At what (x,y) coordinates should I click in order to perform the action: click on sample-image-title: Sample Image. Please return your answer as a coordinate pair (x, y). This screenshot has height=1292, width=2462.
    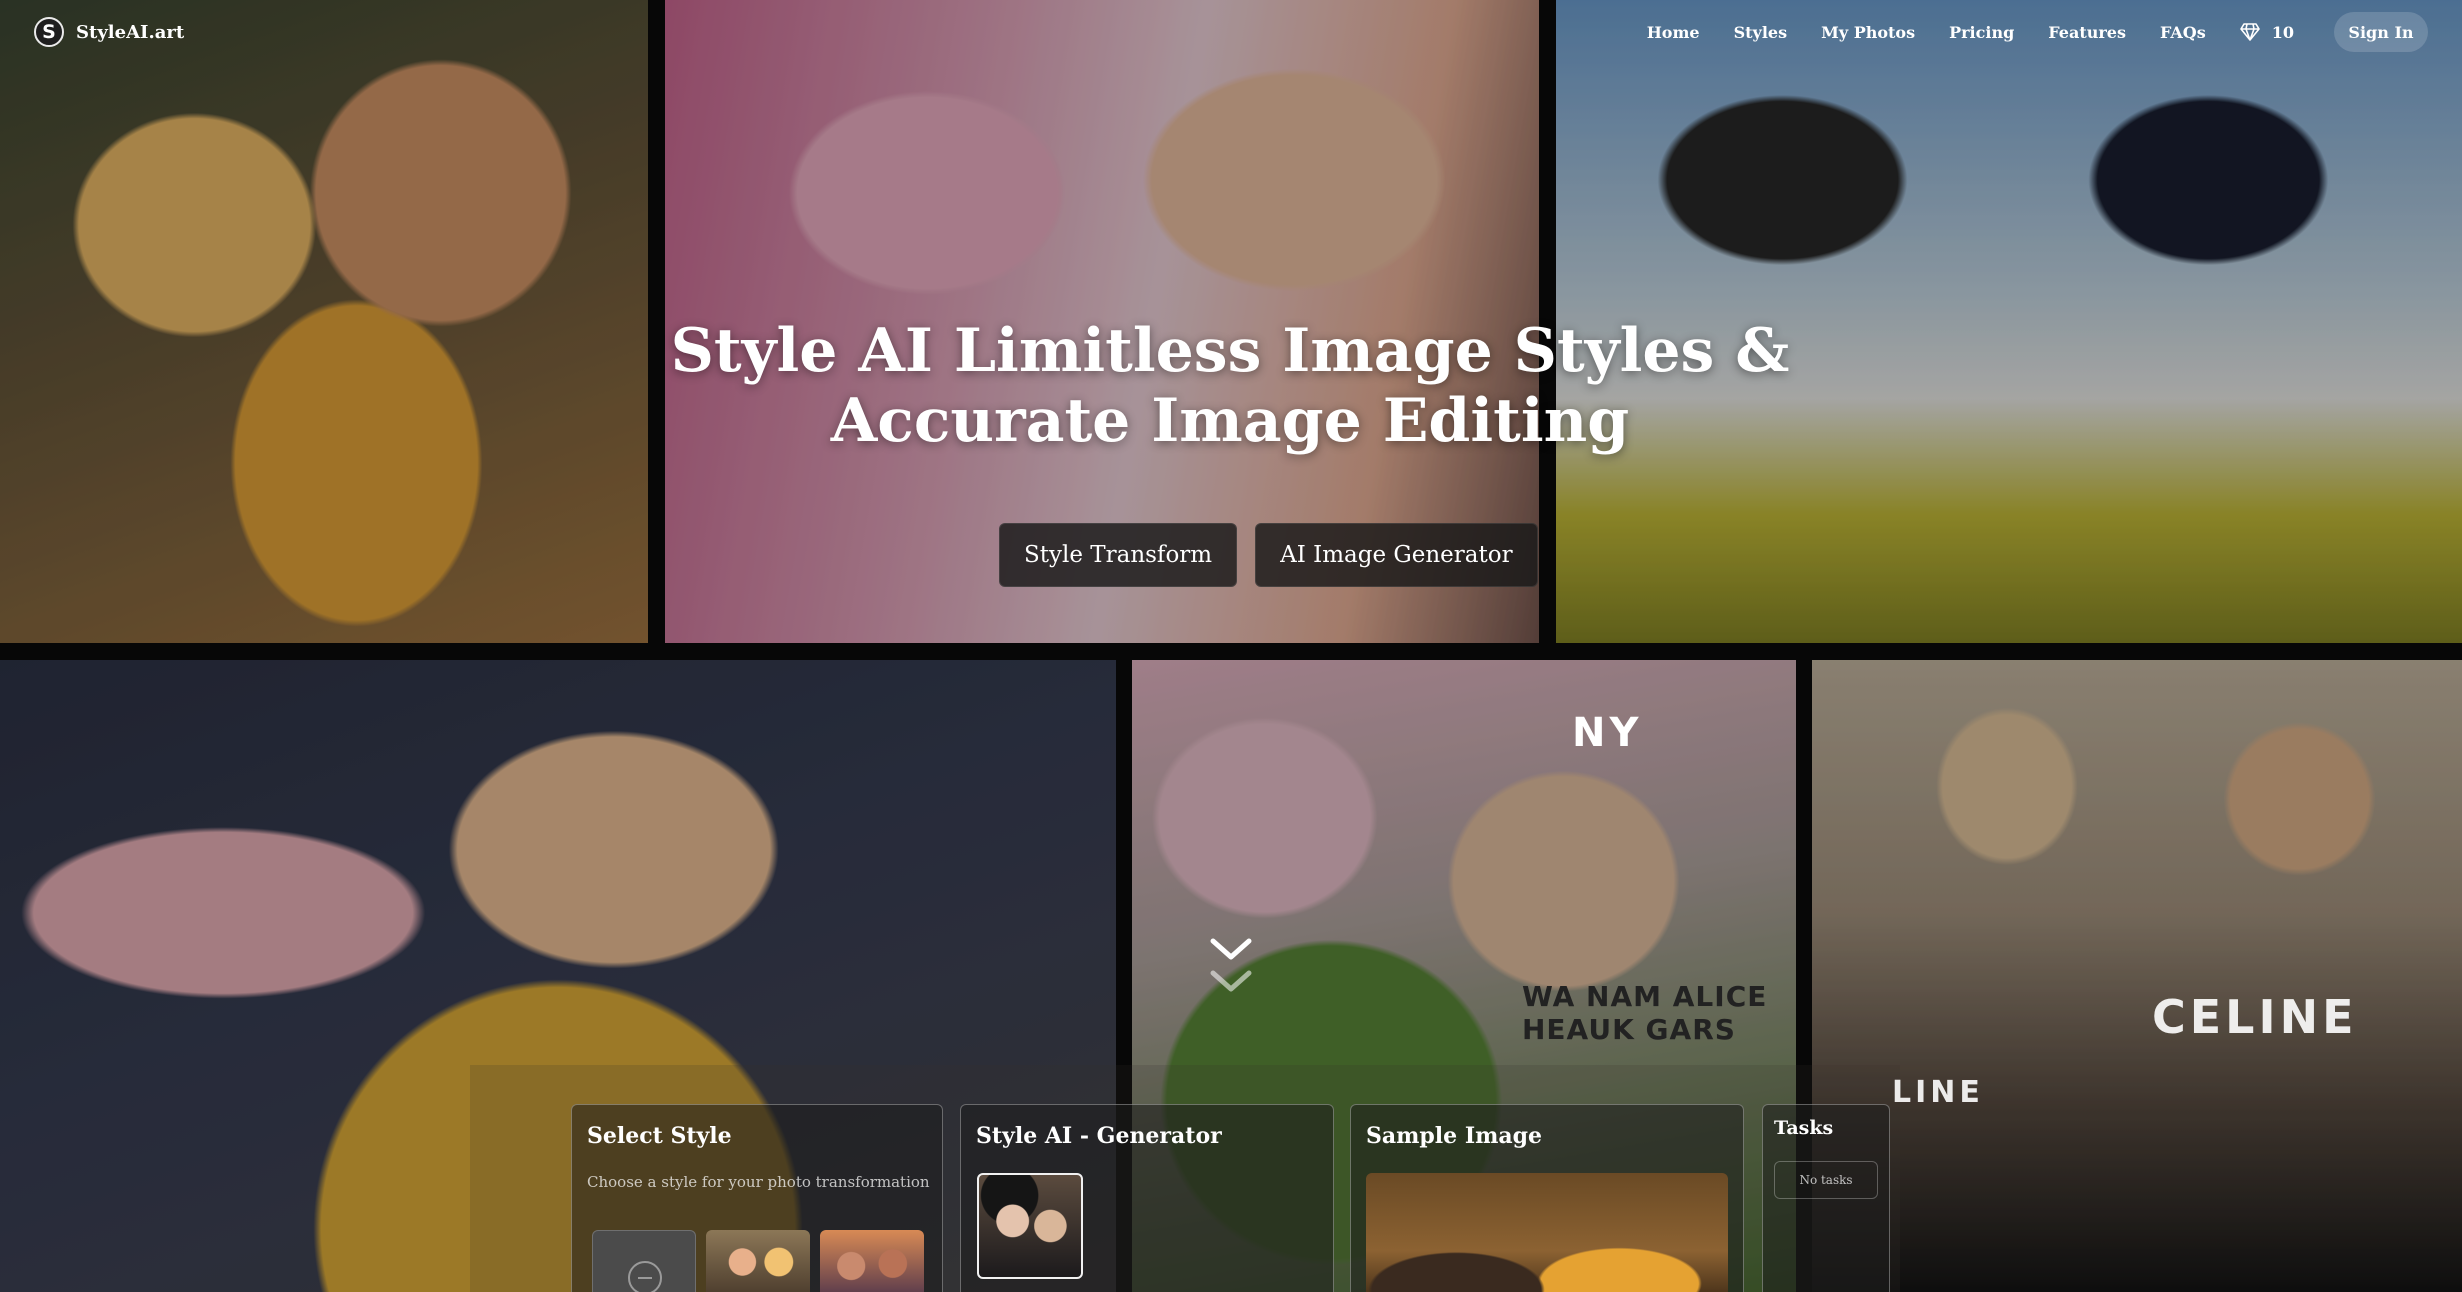
    Looking at the image, I should click on (1454, 1136).